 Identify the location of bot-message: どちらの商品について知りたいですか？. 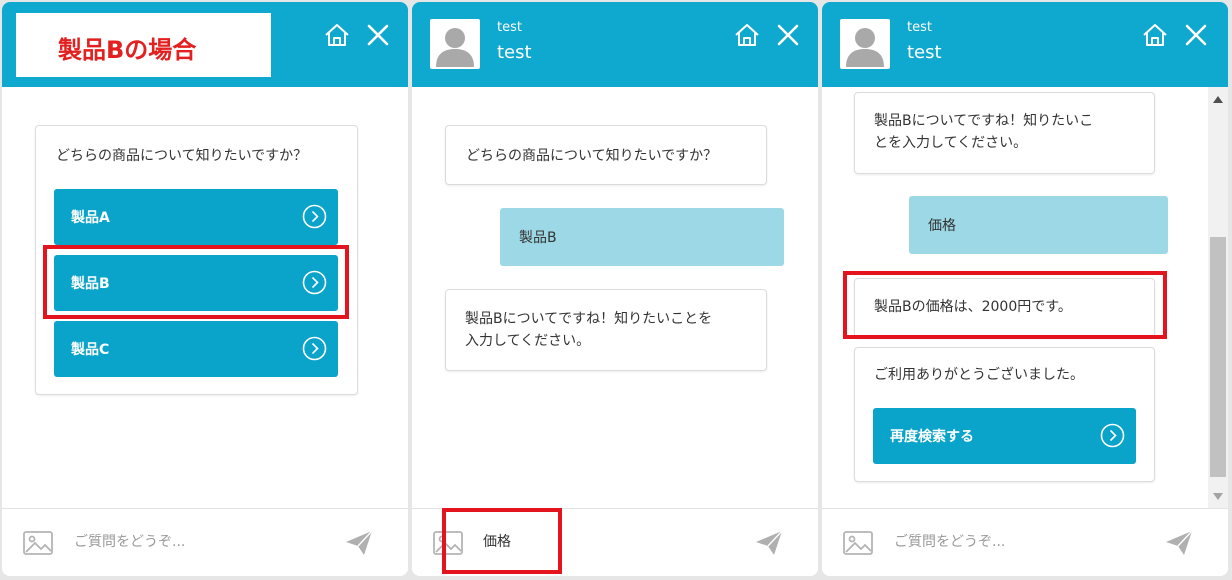
(606, 155).